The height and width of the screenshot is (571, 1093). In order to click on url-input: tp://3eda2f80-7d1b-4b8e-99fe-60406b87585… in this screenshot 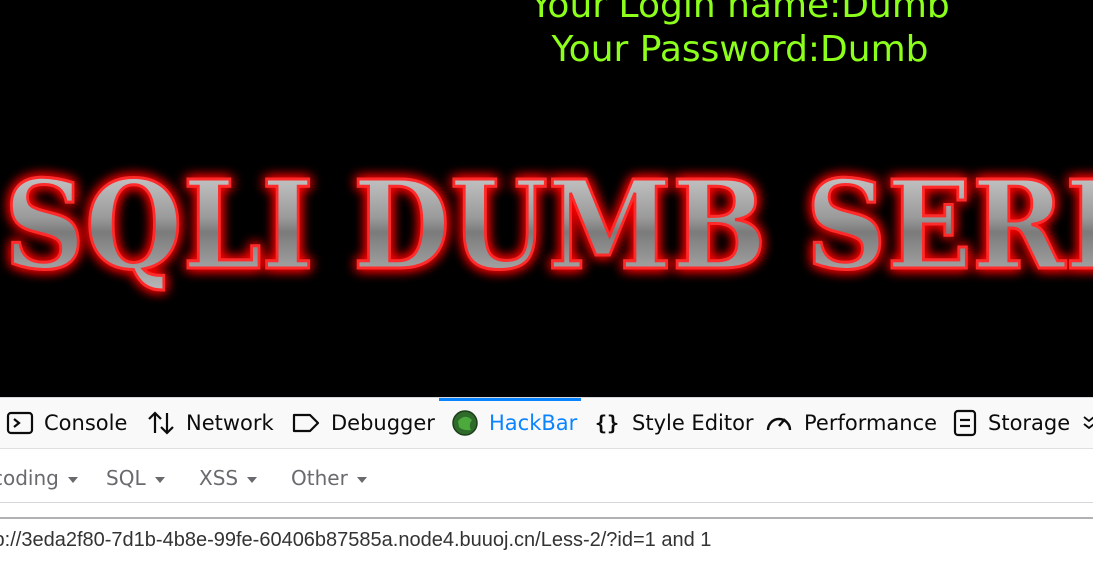, I will do `click(546, 542)`.